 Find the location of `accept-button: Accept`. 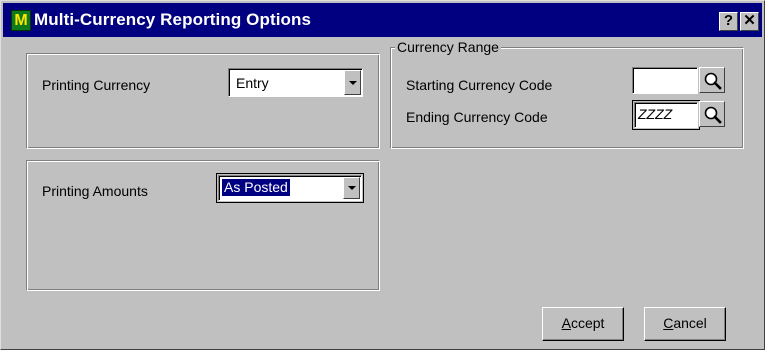

accept-button: Accept is located at coordinates (583, 324).